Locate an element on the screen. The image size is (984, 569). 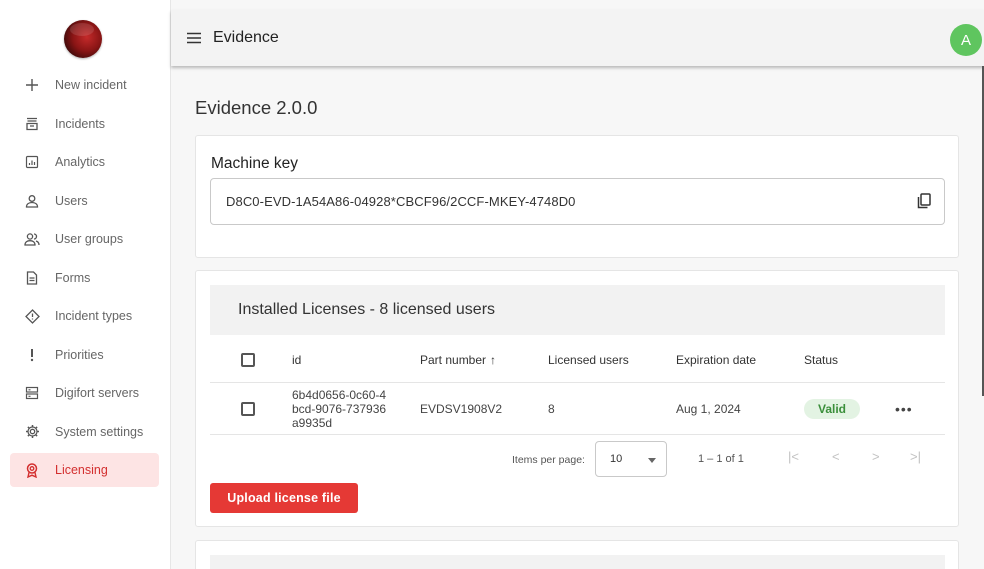
paginator: Items per page: 10 1 – 1 of 1 |< < > >| is located at coordinates (577, 458).